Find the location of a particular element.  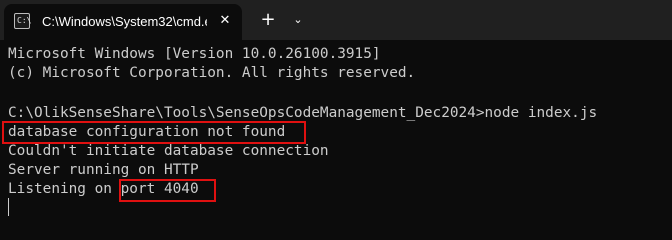

tab-cmd: C:\ C:\Windows\System32\cmd.e ✕ is located at coordinates (123, 22).